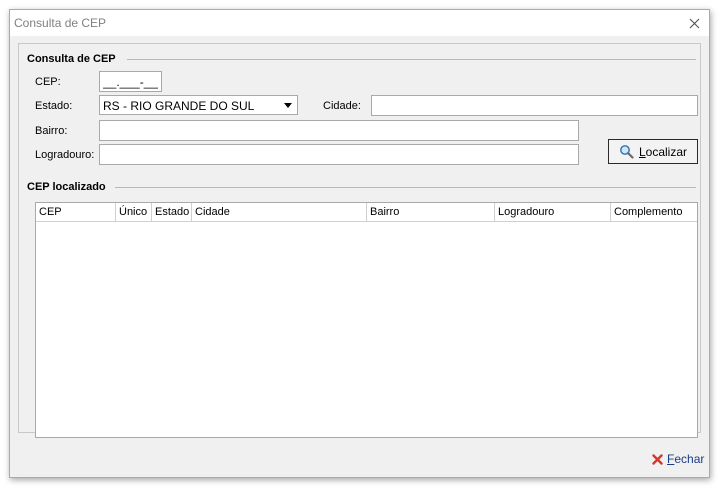  What do you see at coordinates (657, 459) in the screenshot?
I see `red-x-icon` at bounding box center [657, 459].